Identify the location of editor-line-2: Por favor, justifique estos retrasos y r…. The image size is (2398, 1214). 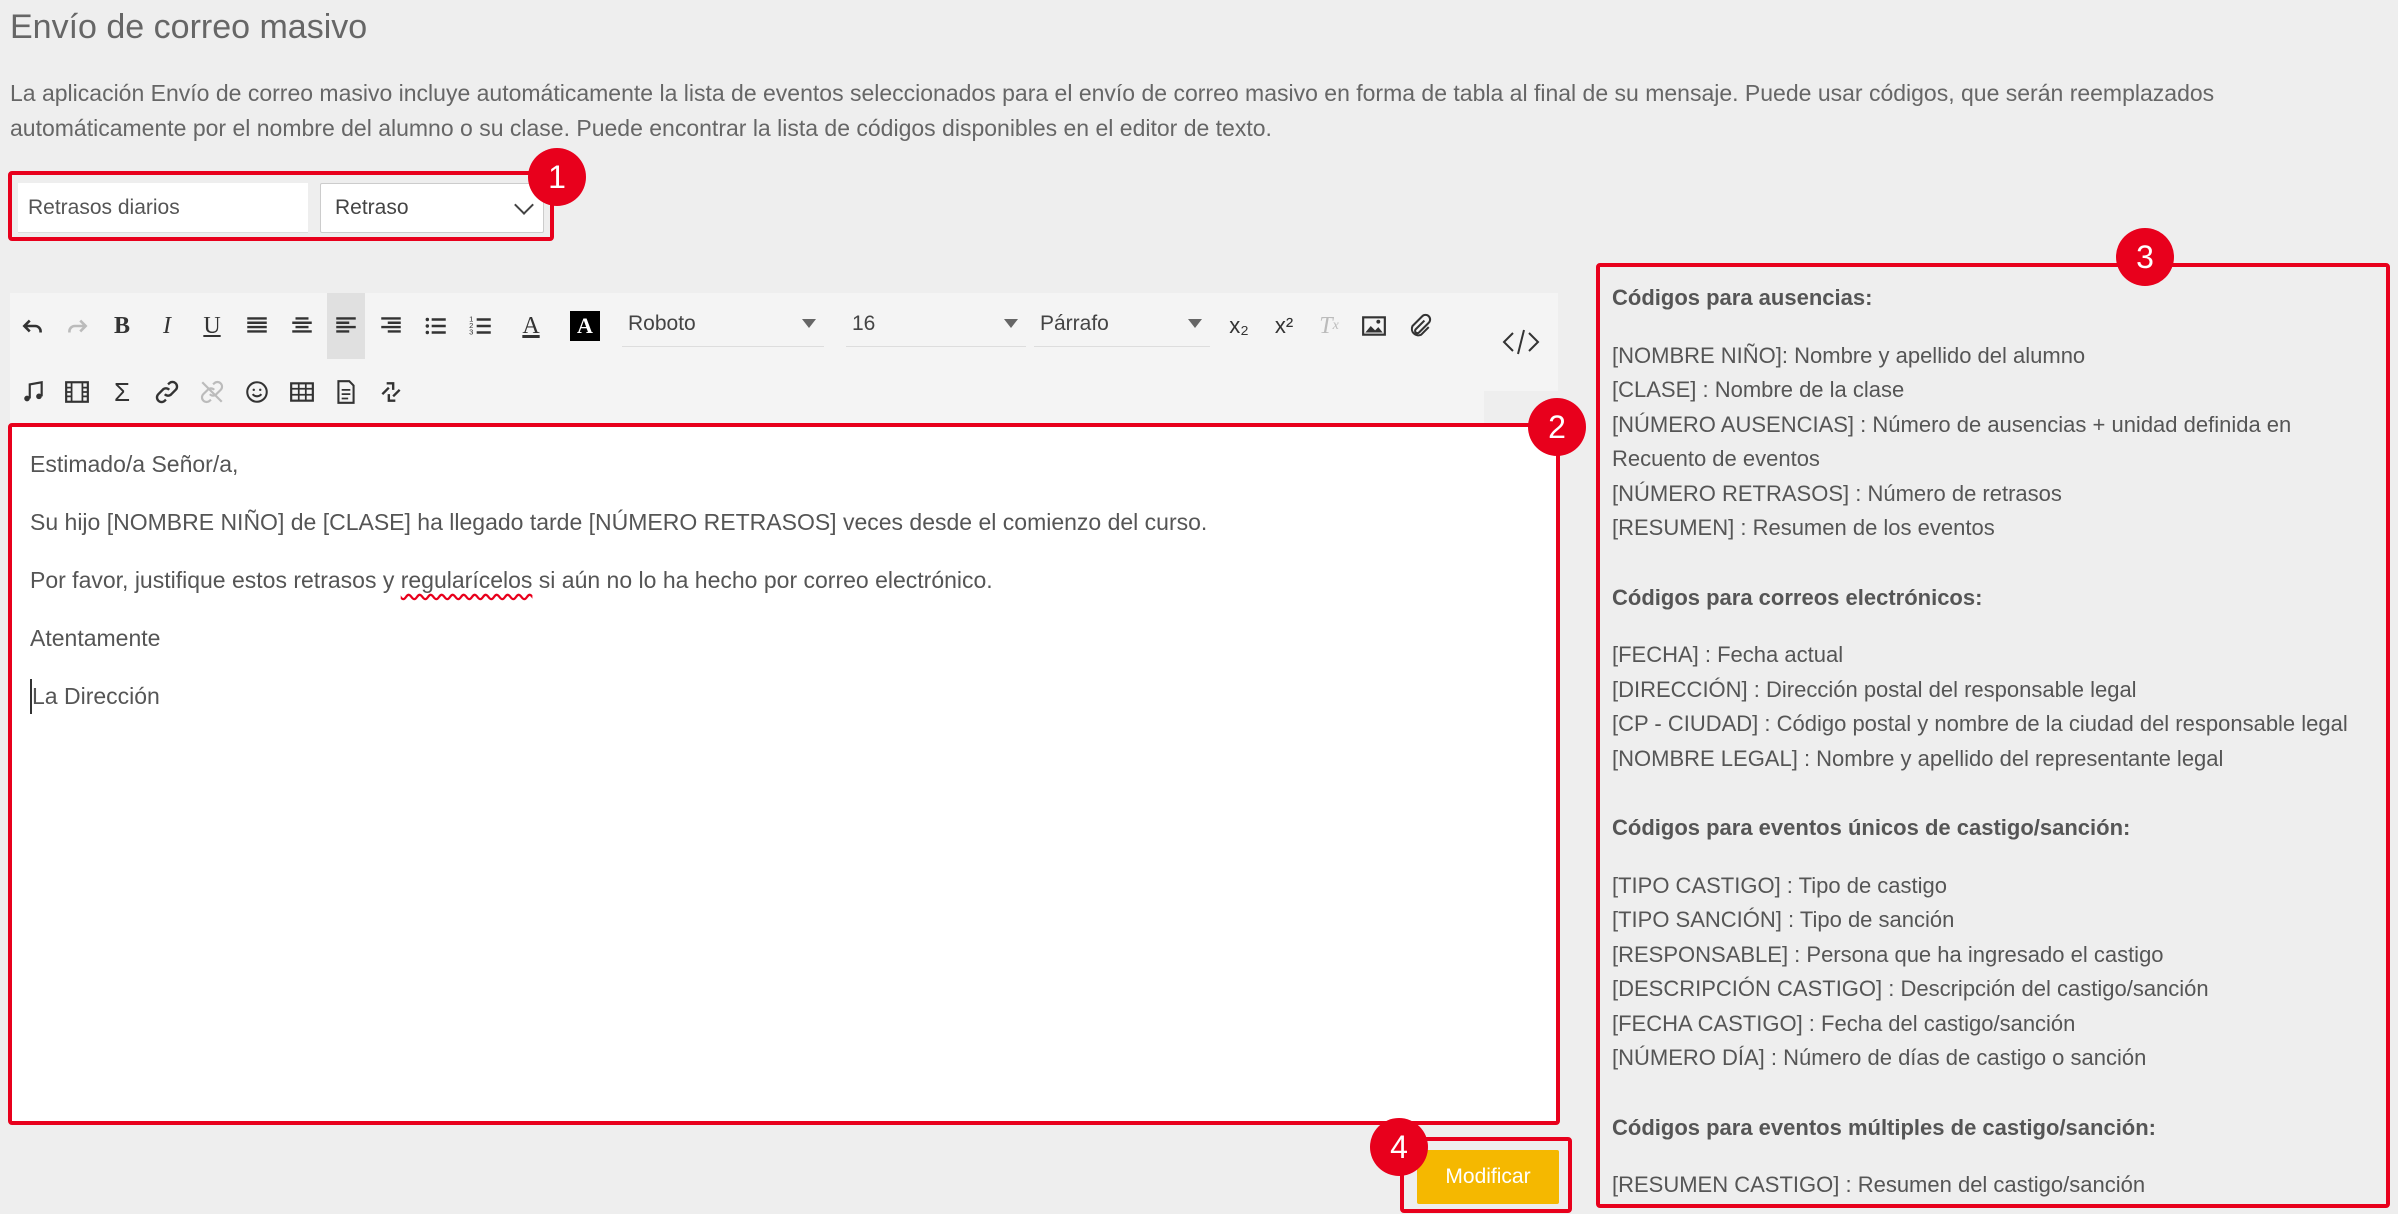
(511, 580).